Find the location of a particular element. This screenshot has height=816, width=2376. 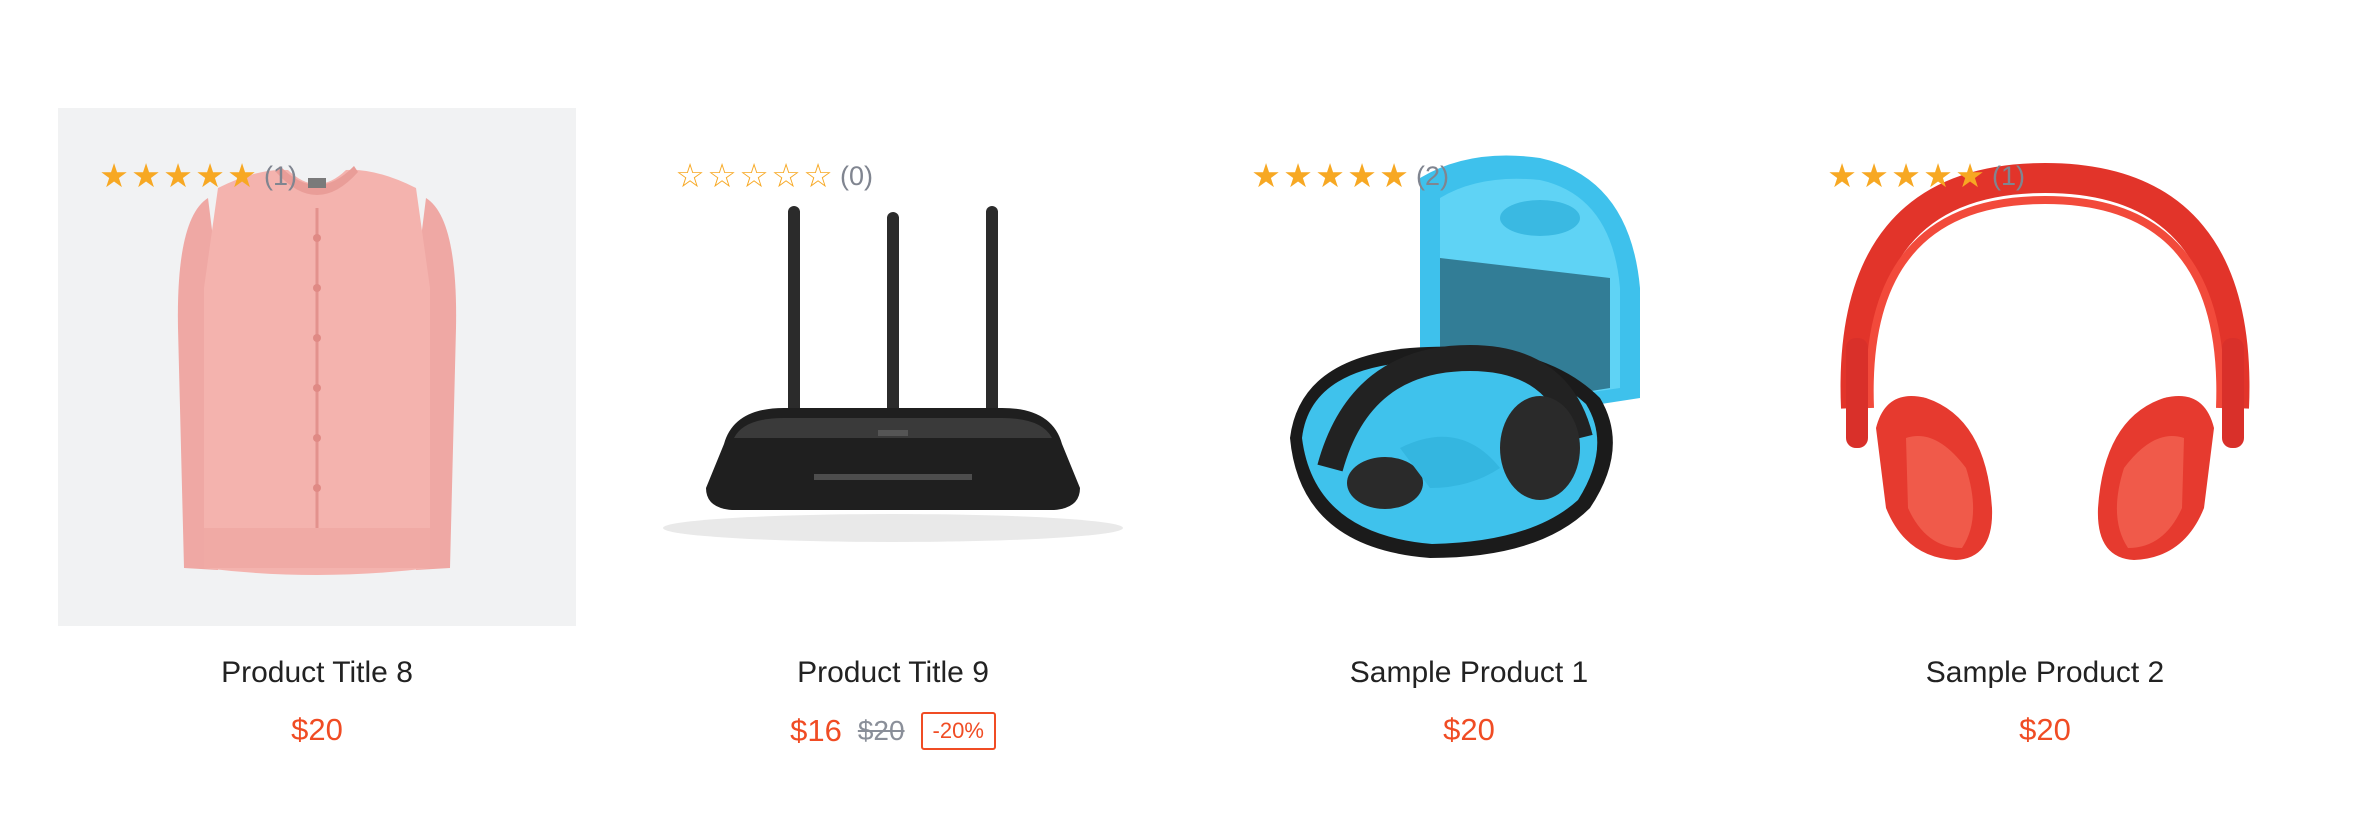

product-title: Product Title 8 is located at coordinates (317, 673).